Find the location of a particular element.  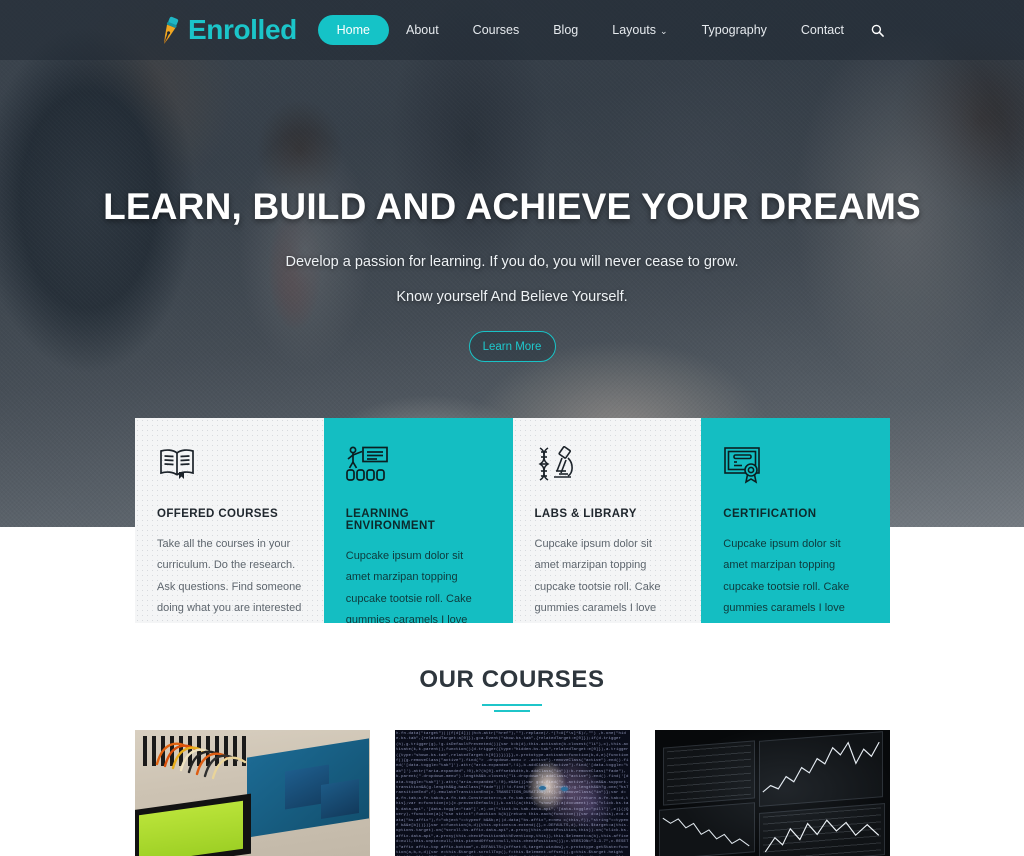

nav-label: Contact is located at coordinates (822, 30).